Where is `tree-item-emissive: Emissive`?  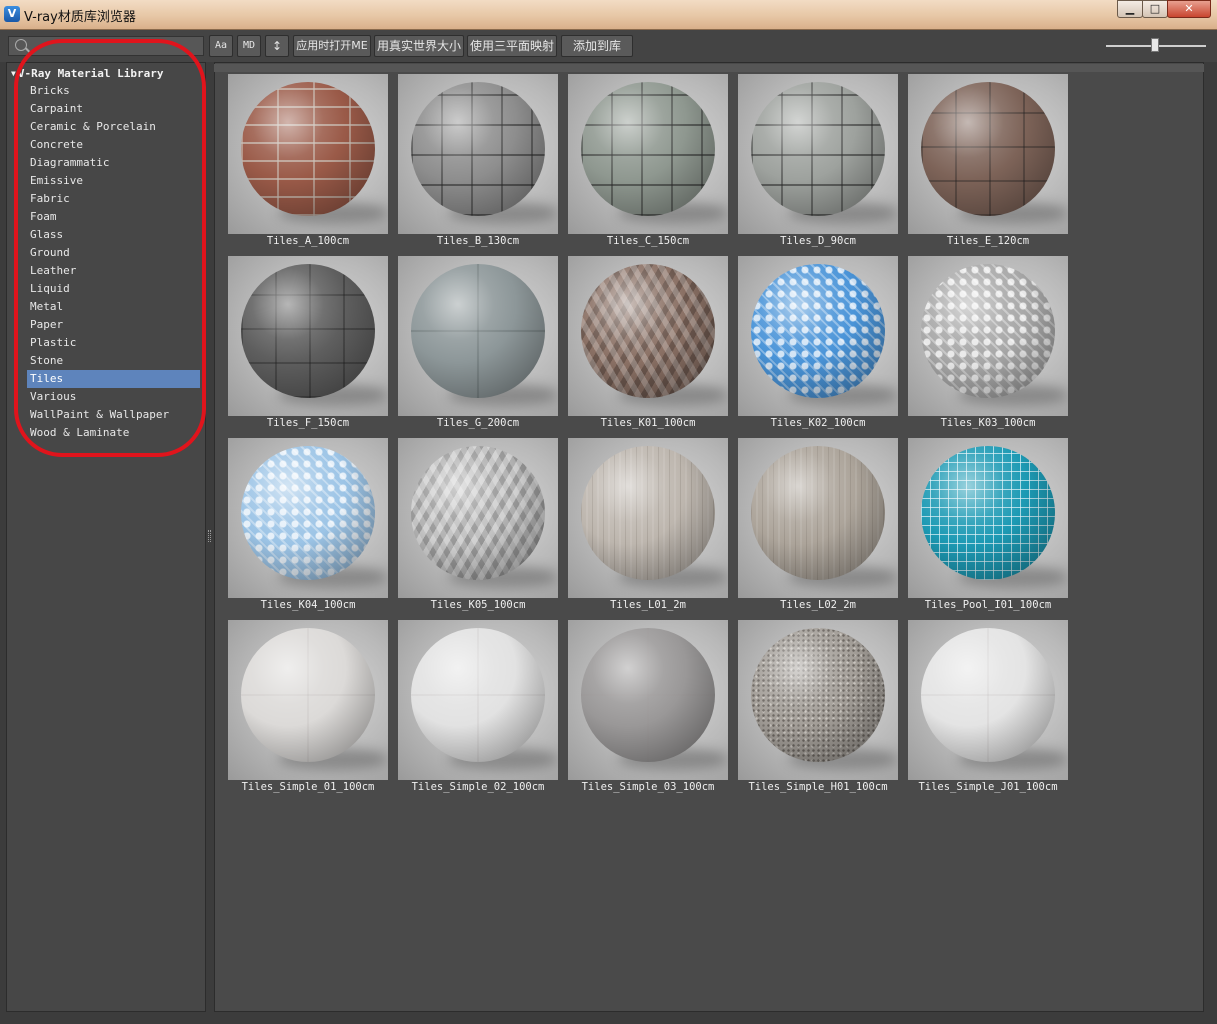 tree-item-emissive: Emissive is located at coordinates (113, 181).